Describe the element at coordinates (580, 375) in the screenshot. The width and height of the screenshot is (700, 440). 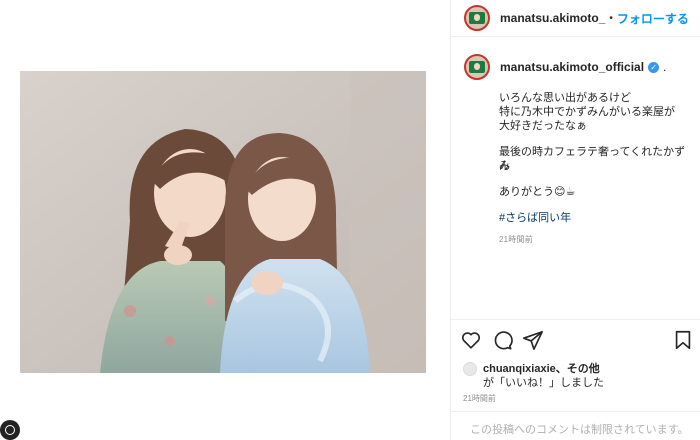
I see `likes-summary: chuanqixiaxie、その他 が「いいね！」しました` at that location.